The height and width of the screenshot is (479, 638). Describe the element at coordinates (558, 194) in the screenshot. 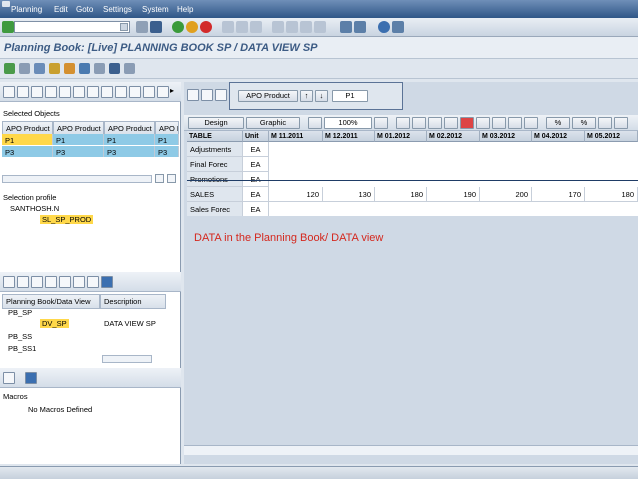

I see `value-cell: 170` at that location.